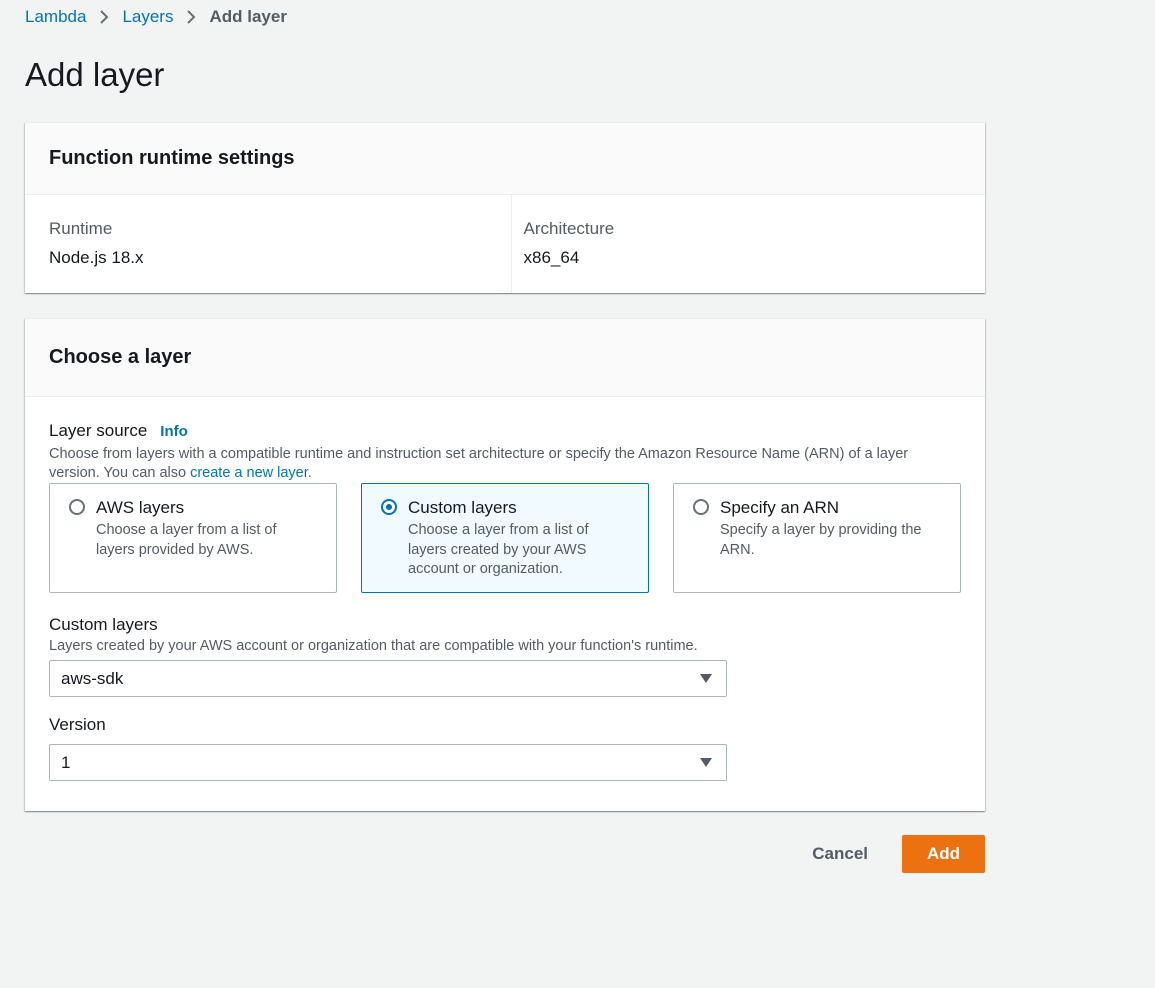  Describe the element at coordinates (95, 74) in the screenshot. I see `page-title: Add layer` at that location.